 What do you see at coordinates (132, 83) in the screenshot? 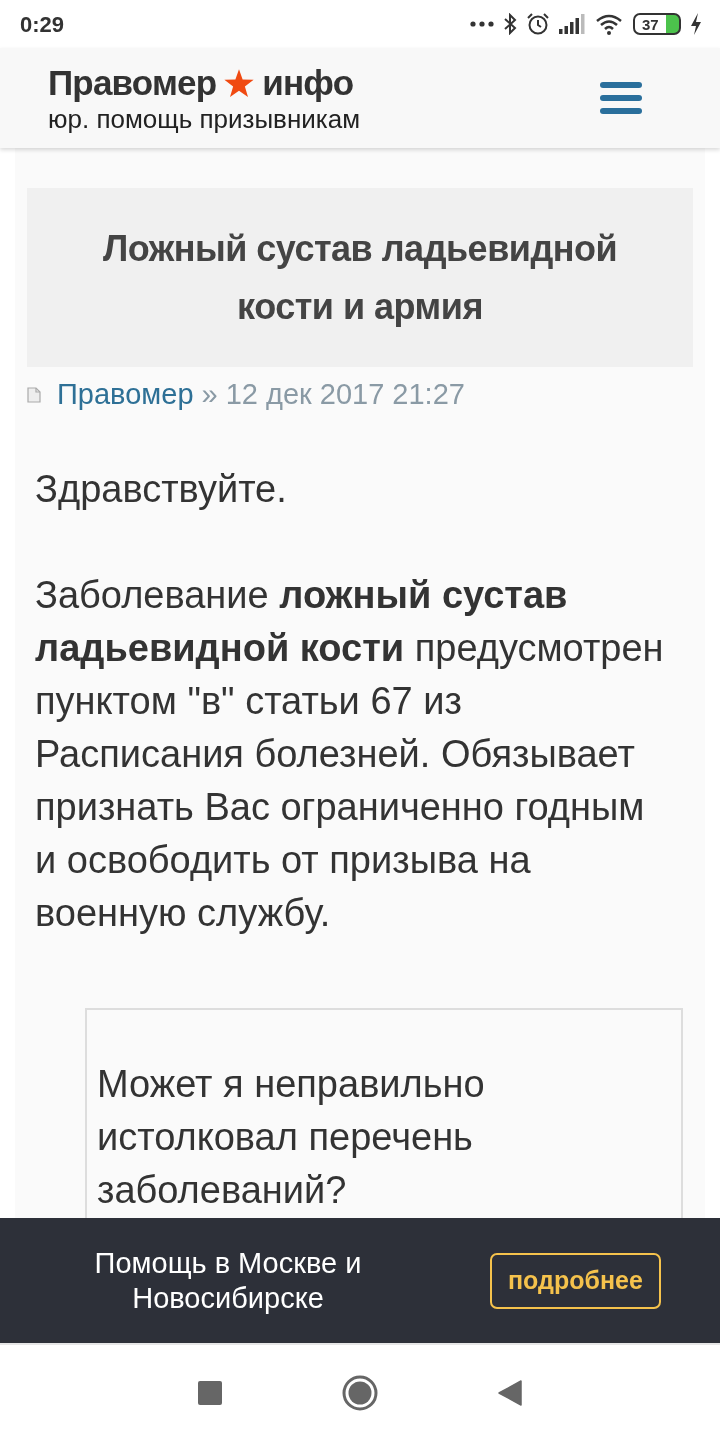
I see `logo-text: Правомер` at bounding box center [132, 83].